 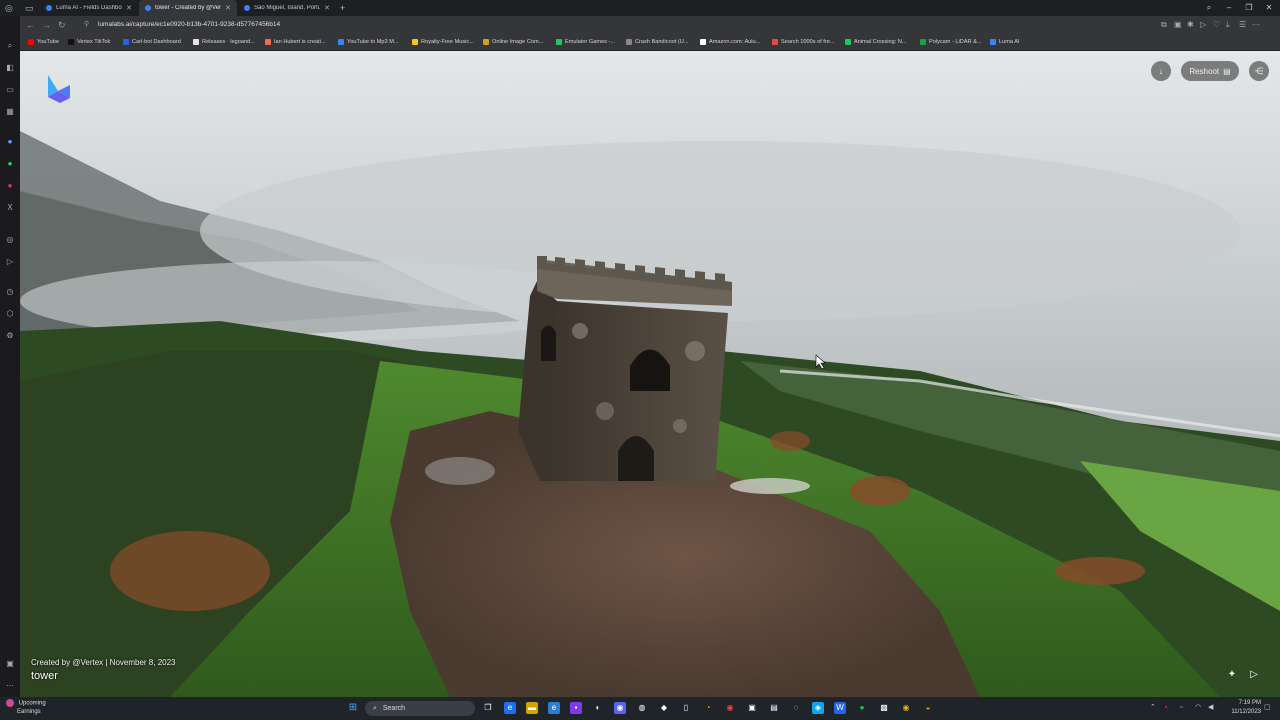 I want to click on collections-icon: ☰, so click(x=1242, y=25).